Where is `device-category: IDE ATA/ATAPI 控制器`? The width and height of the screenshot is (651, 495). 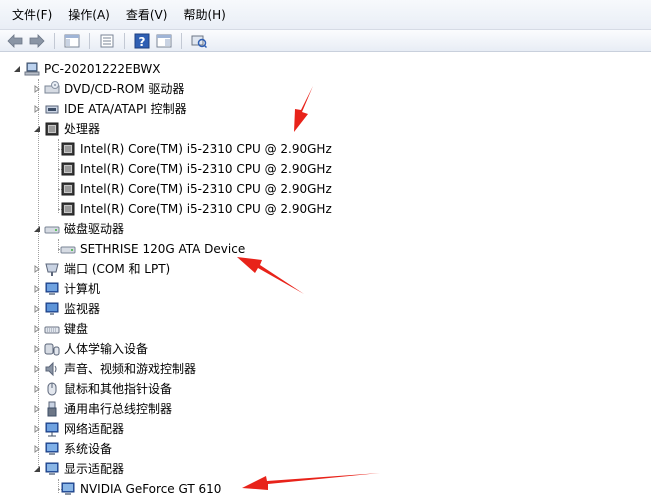 device-category: IDE ATA/ATAPI 控制器 is located at coordinates (109, 109).